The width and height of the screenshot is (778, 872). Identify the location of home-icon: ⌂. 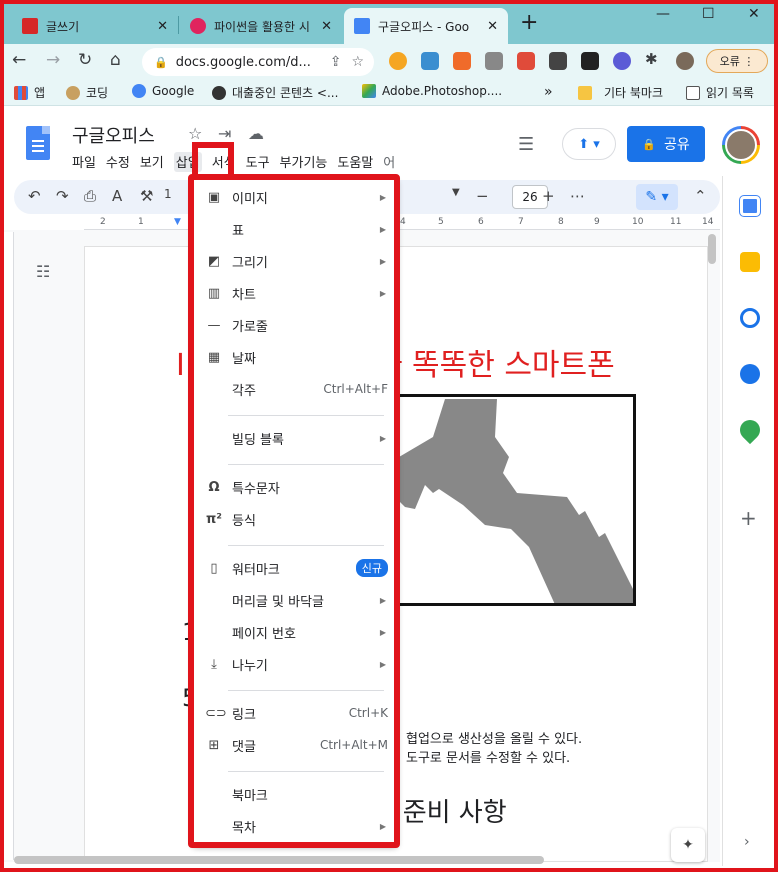
(115, 60).